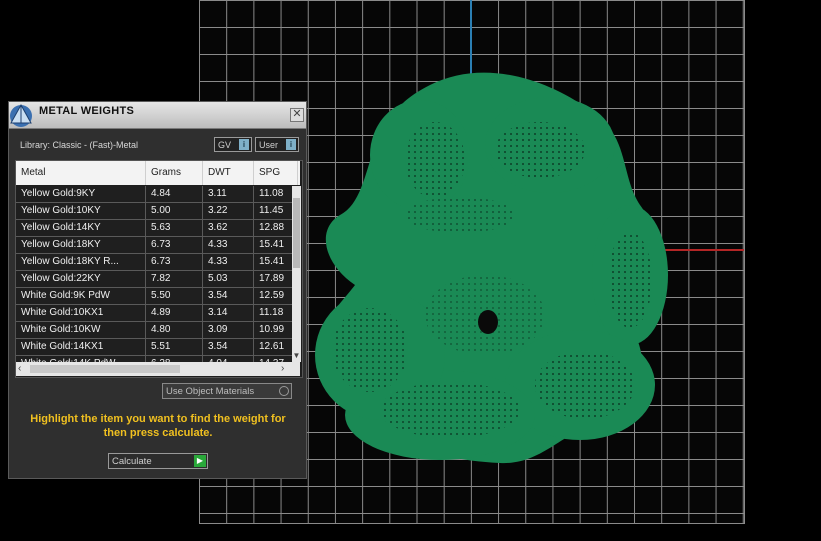 Image resolution: width=821 pixels, height=541 pixels. What do you see at coordinates (174, 194) in the screenshot?
I see `grams-cell: 4.84` at bounding box center [174, 194].